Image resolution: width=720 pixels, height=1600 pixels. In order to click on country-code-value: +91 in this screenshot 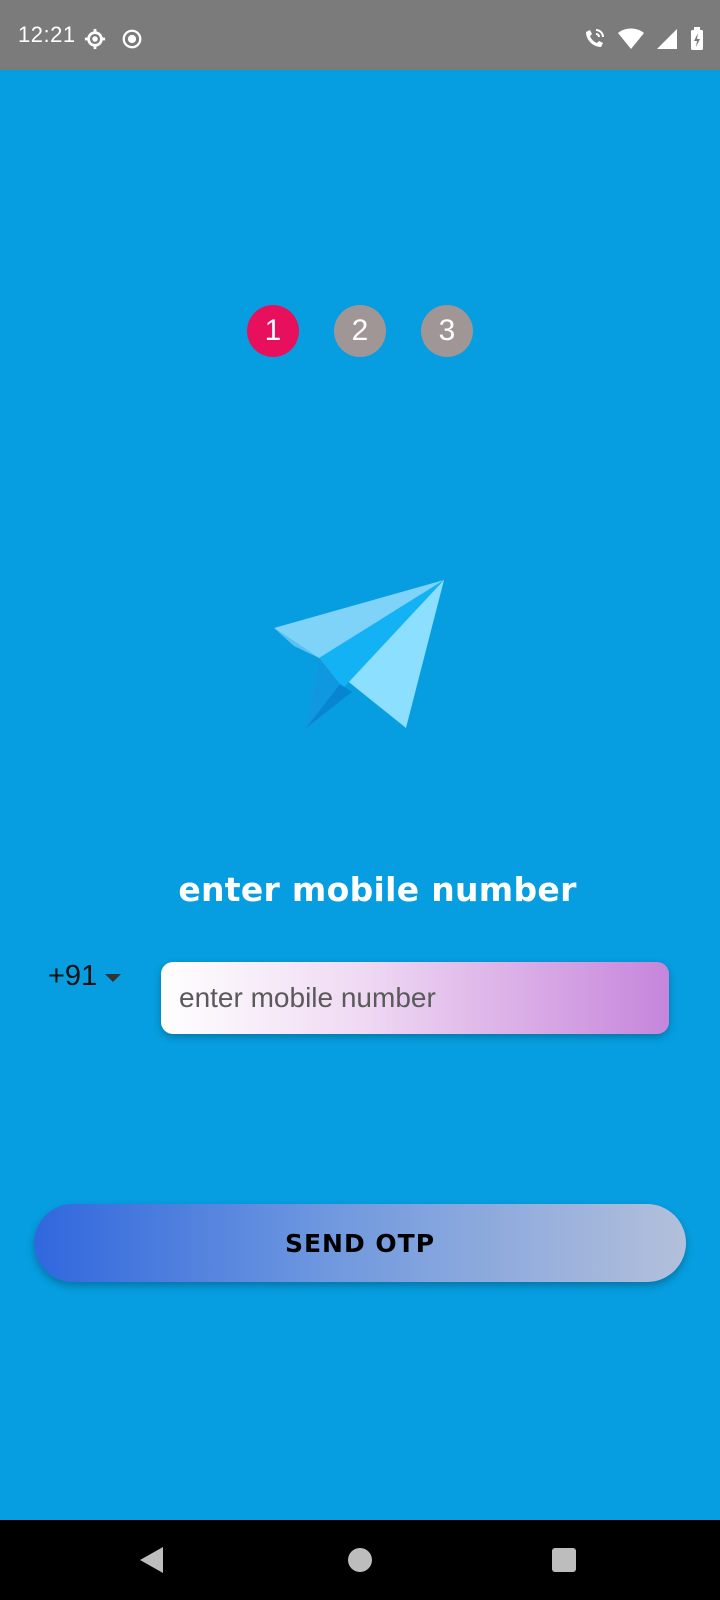, I will do `click(73, 976)`.